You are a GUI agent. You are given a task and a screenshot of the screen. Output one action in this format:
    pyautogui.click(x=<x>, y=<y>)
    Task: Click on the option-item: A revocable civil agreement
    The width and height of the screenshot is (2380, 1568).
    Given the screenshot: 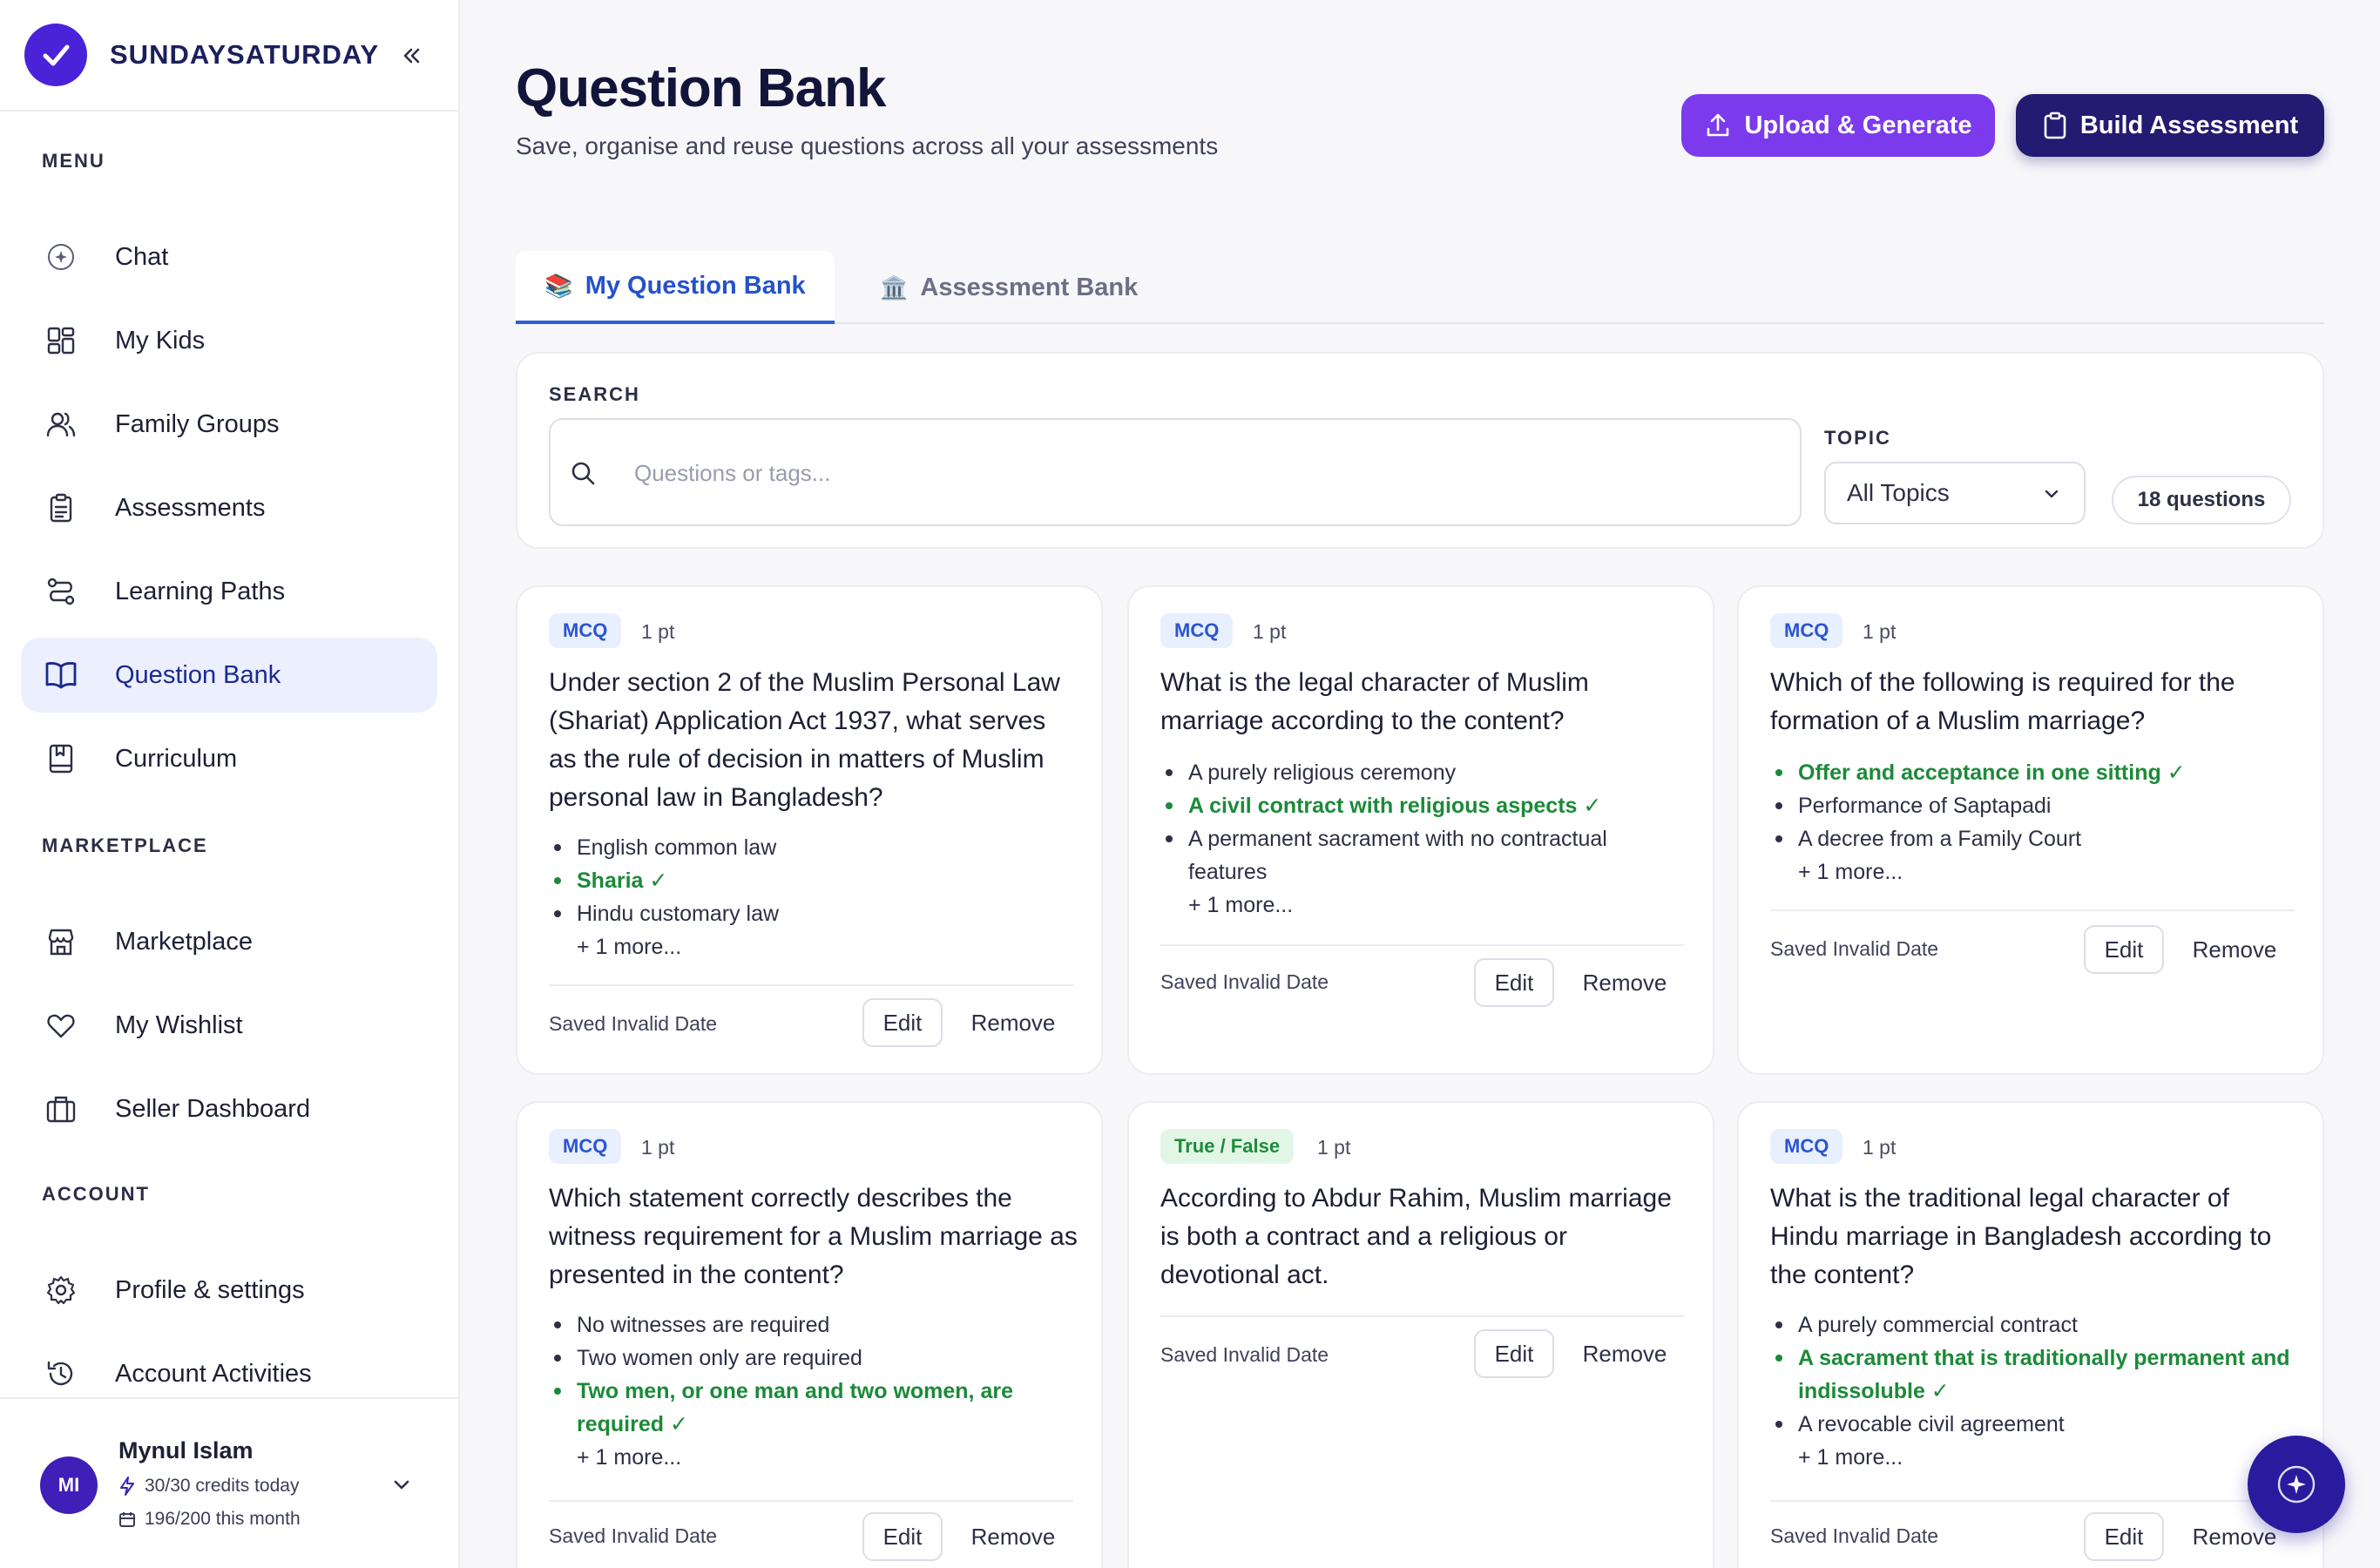 What is the action you would take?
    pyautogui.click(x=2036, y=1424)
    